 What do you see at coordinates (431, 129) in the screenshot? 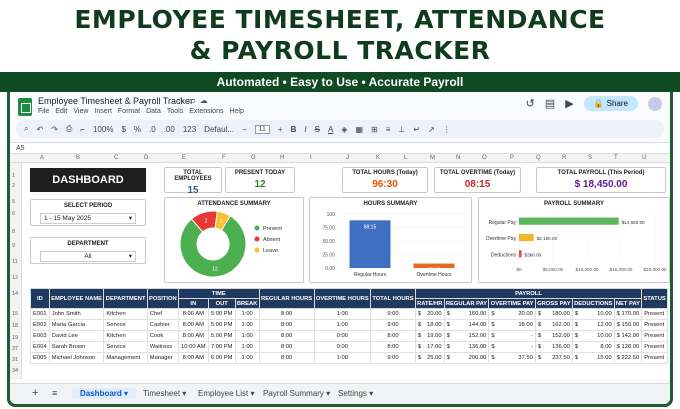
I see `rotate-icon: ↗` at bounding box center [431, 129].